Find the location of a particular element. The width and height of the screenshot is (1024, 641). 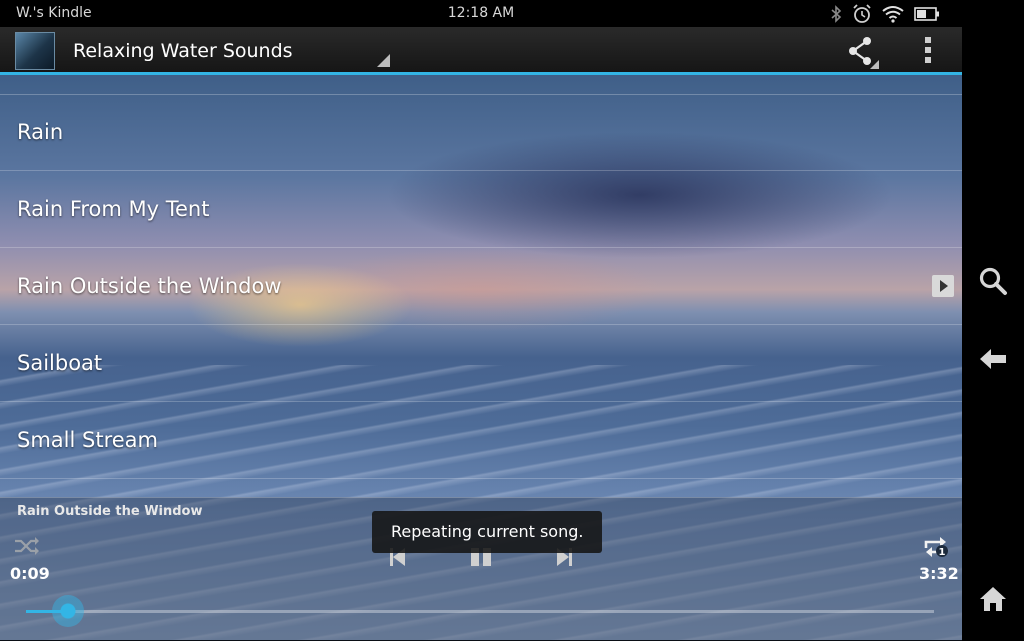

track-row-now-playing: Rain Outside the Window is located at coordinates (481, 286).